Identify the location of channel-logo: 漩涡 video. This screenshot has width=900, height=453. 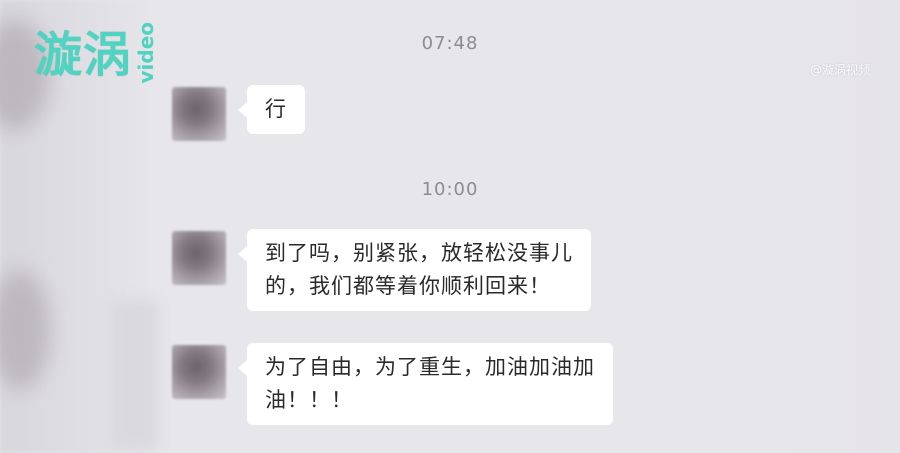
(96, 55).